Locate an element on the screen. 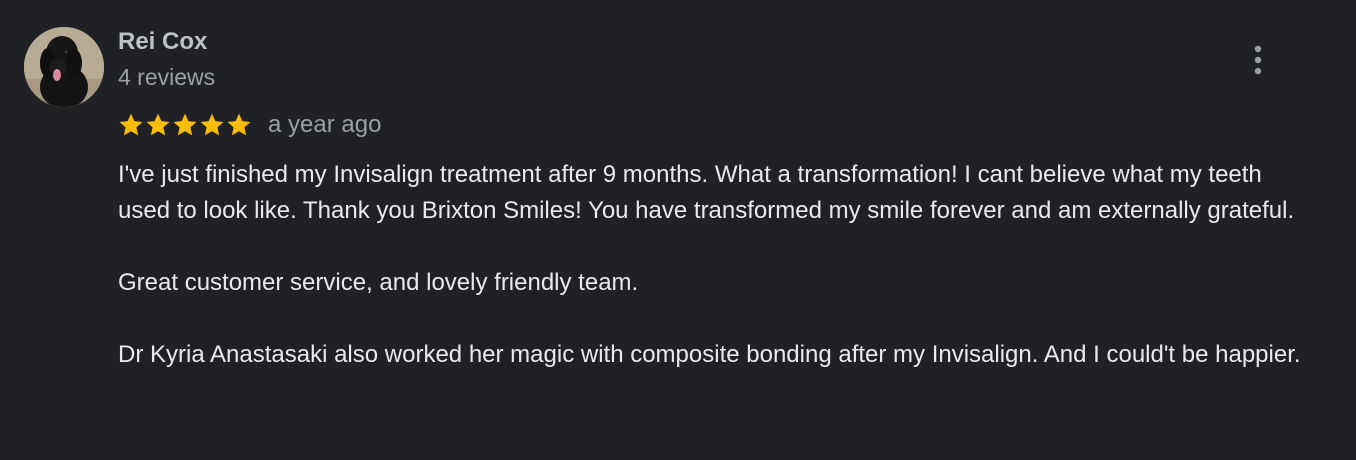 Image resolution: width=1356 pixels, height=460 pixels. dog-photo is located at coordinates (64, 67).